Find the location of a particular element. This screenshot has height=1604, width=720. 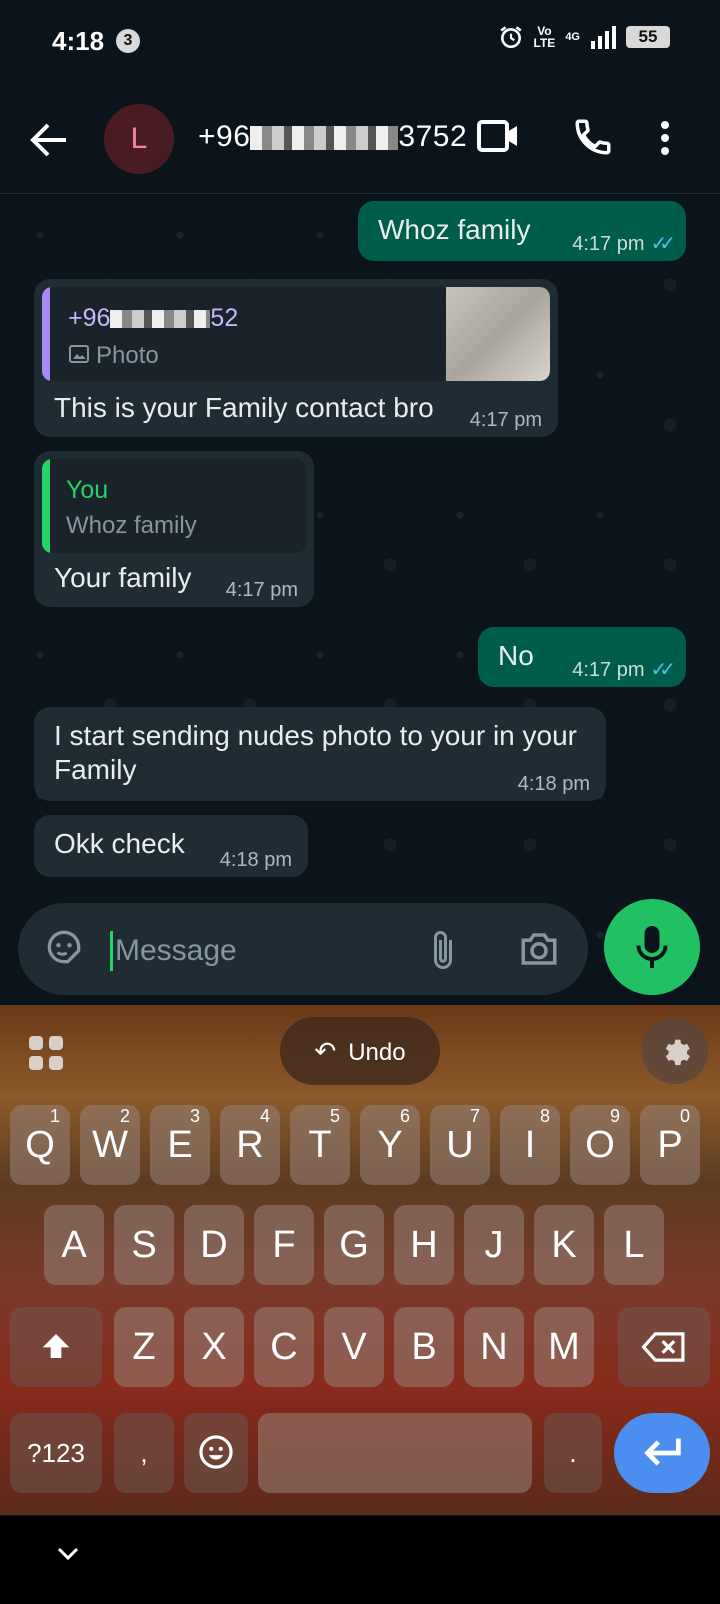

microphone-icon is located at coordinates (652, 947).